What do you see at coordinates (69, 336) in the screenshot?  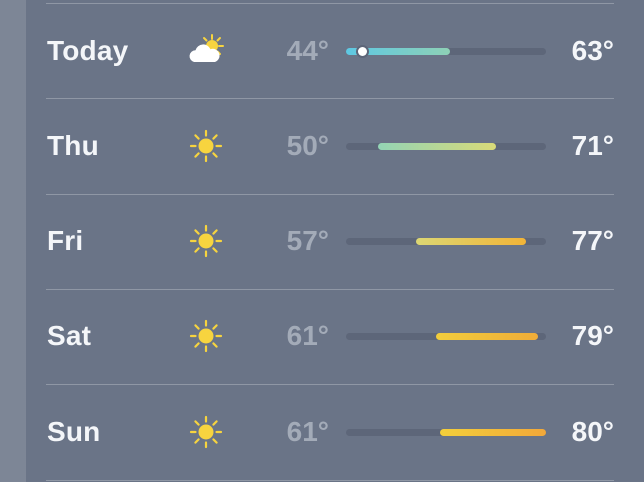 I see `forecast-day-label: Sat` at bounding box center [69, 336].